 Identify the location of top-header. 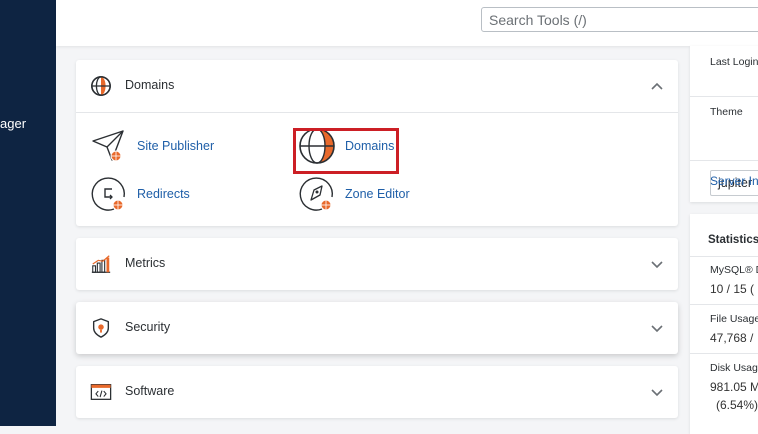
(407, 23).